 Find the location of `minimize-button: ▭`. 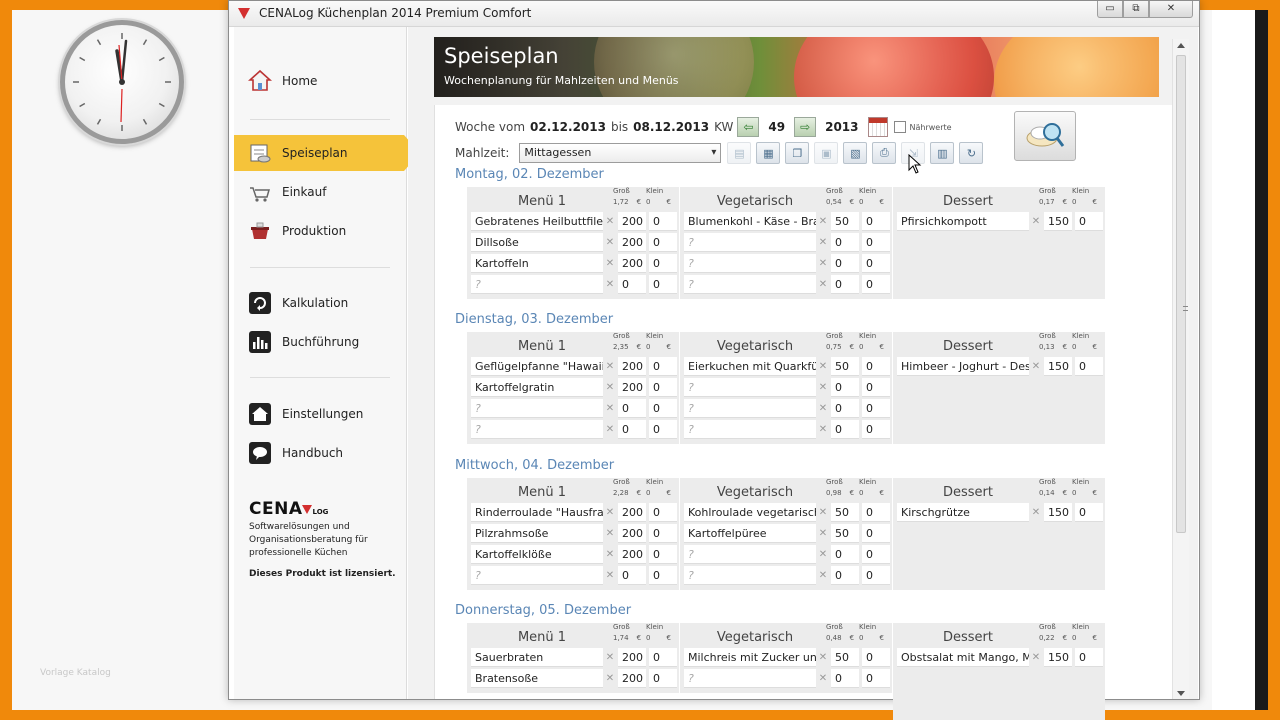

minimize-button: ▭ is located at coordinates (1110, 9).